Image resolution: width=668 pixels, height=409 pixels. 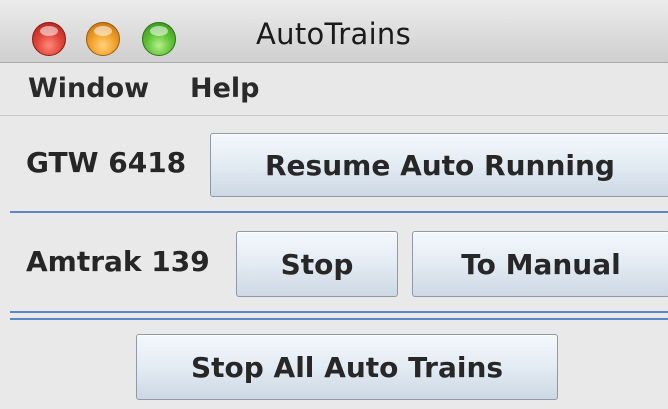 I want to click on window-title: AutoTrains, so click(x=334, y=34).